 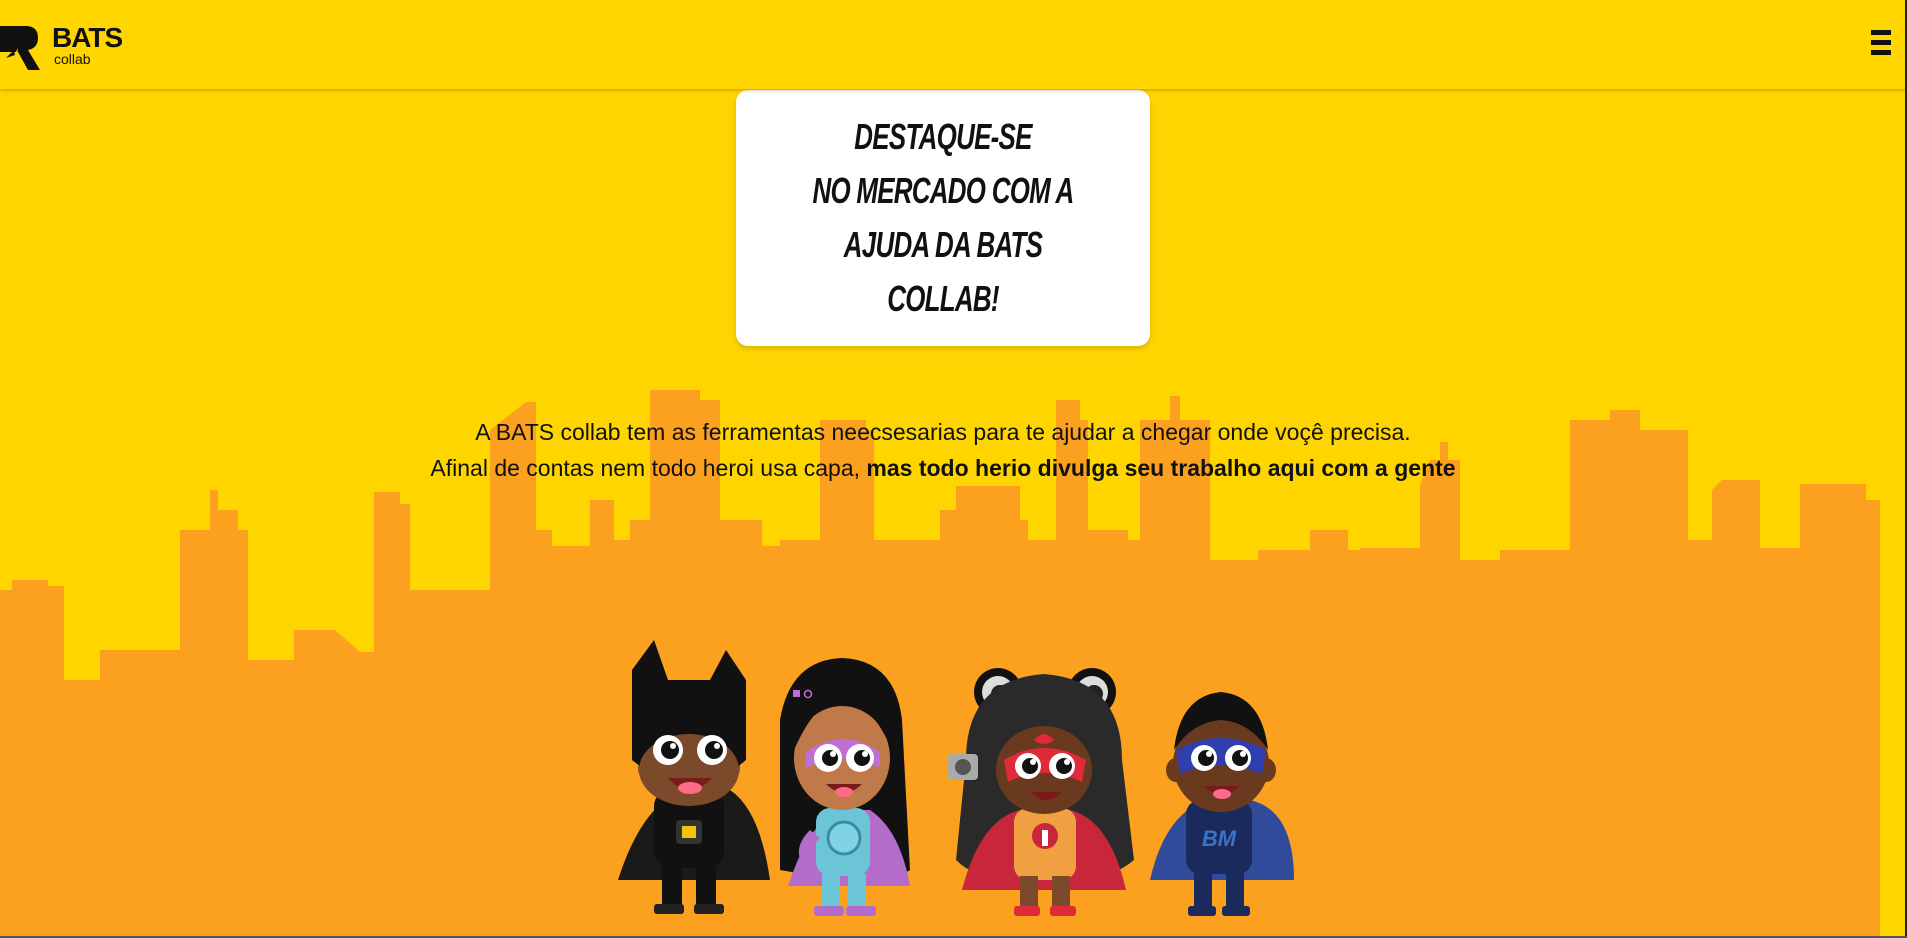 I want to click on code-hero-badge: BM, so click(x=1219, y=838).